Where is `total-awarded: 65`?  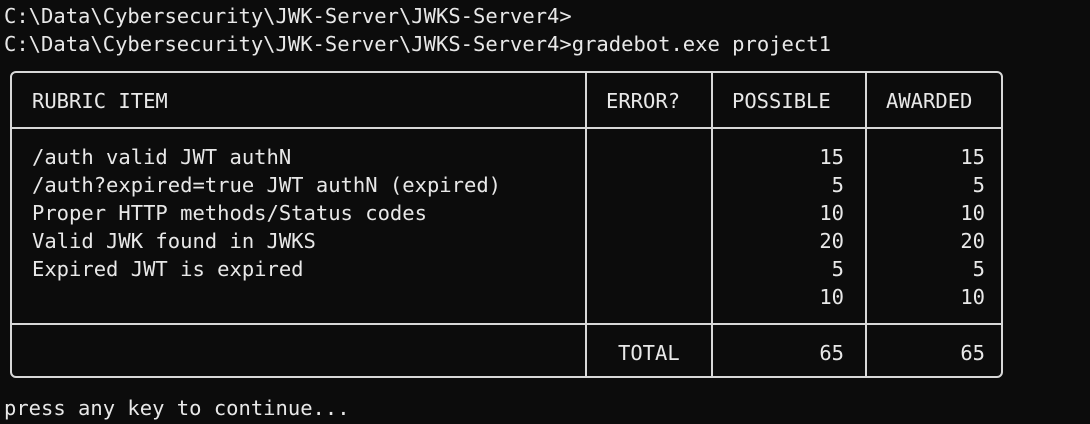 total-awarded: 65 is located at coordinates (972, 353).